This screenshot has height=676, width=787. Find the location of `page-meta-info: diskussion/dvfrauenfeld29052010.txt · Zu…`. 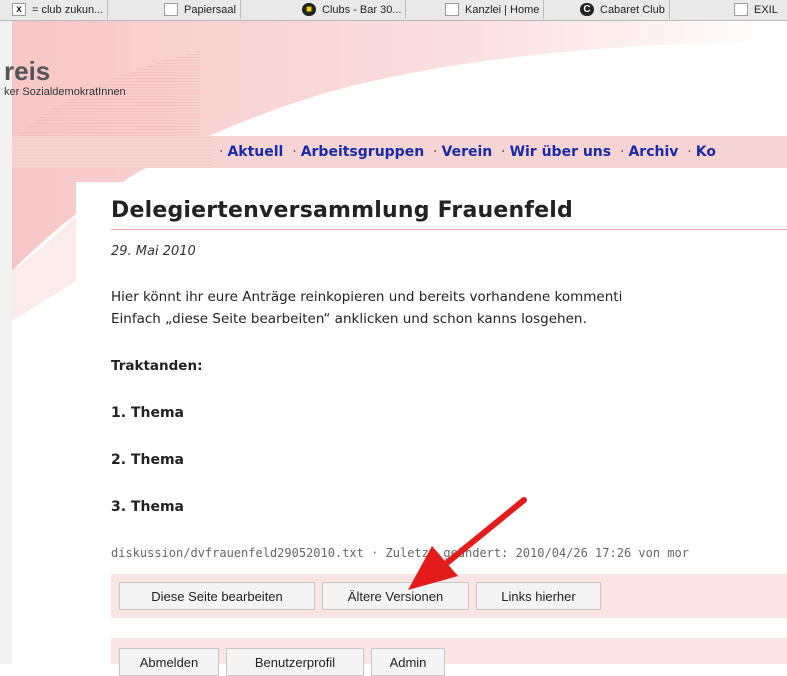

page-meta-info: diskussion/dvfrauenfeld29052010.txt · Zu… is located at coordinates (400, 553).